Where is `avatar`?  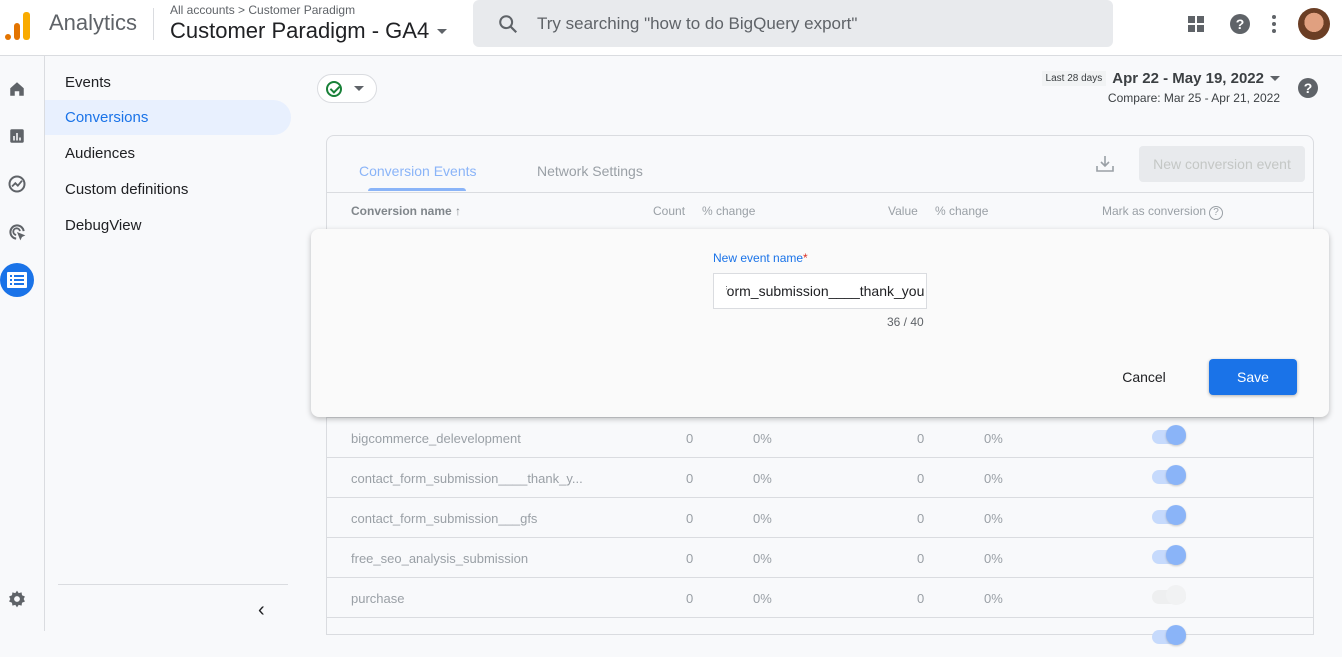 avatar is located at coordinates (1314, 24).